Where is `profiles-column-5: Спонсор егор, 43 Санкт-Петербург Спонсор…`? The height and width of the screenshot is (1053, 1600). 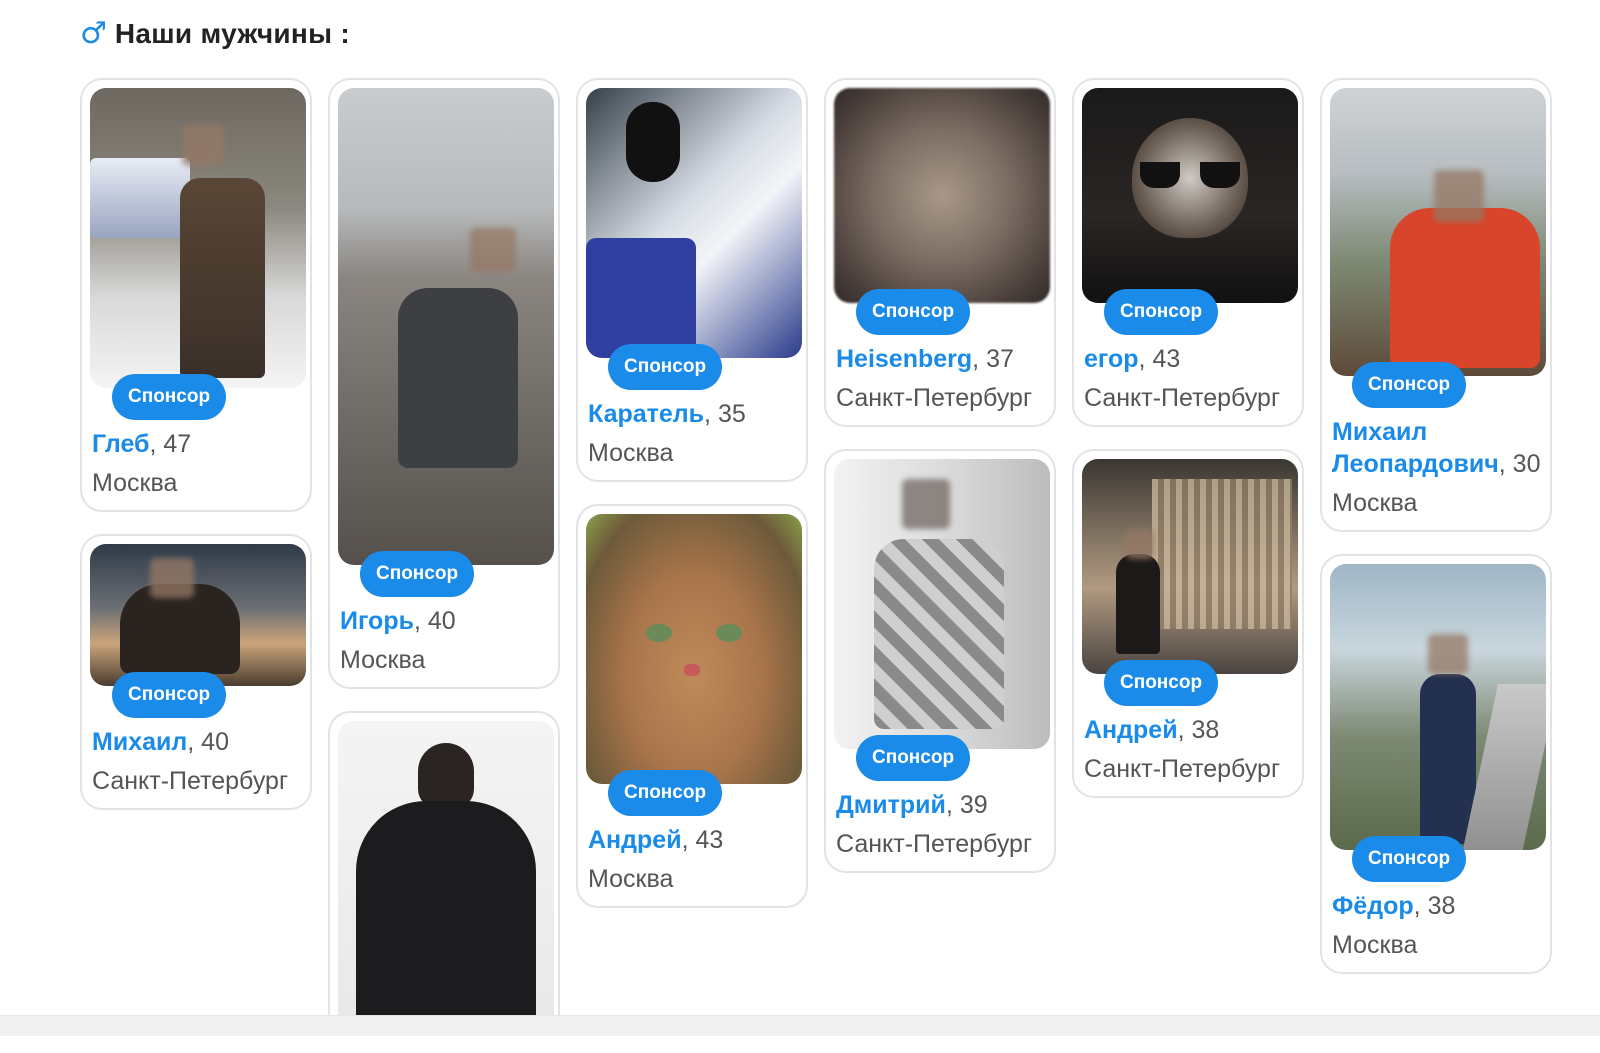 profiles-column-5: Спонсор егор, 43 Санкт-Петербург Спонсор… is located at coordinates (1188, 449).